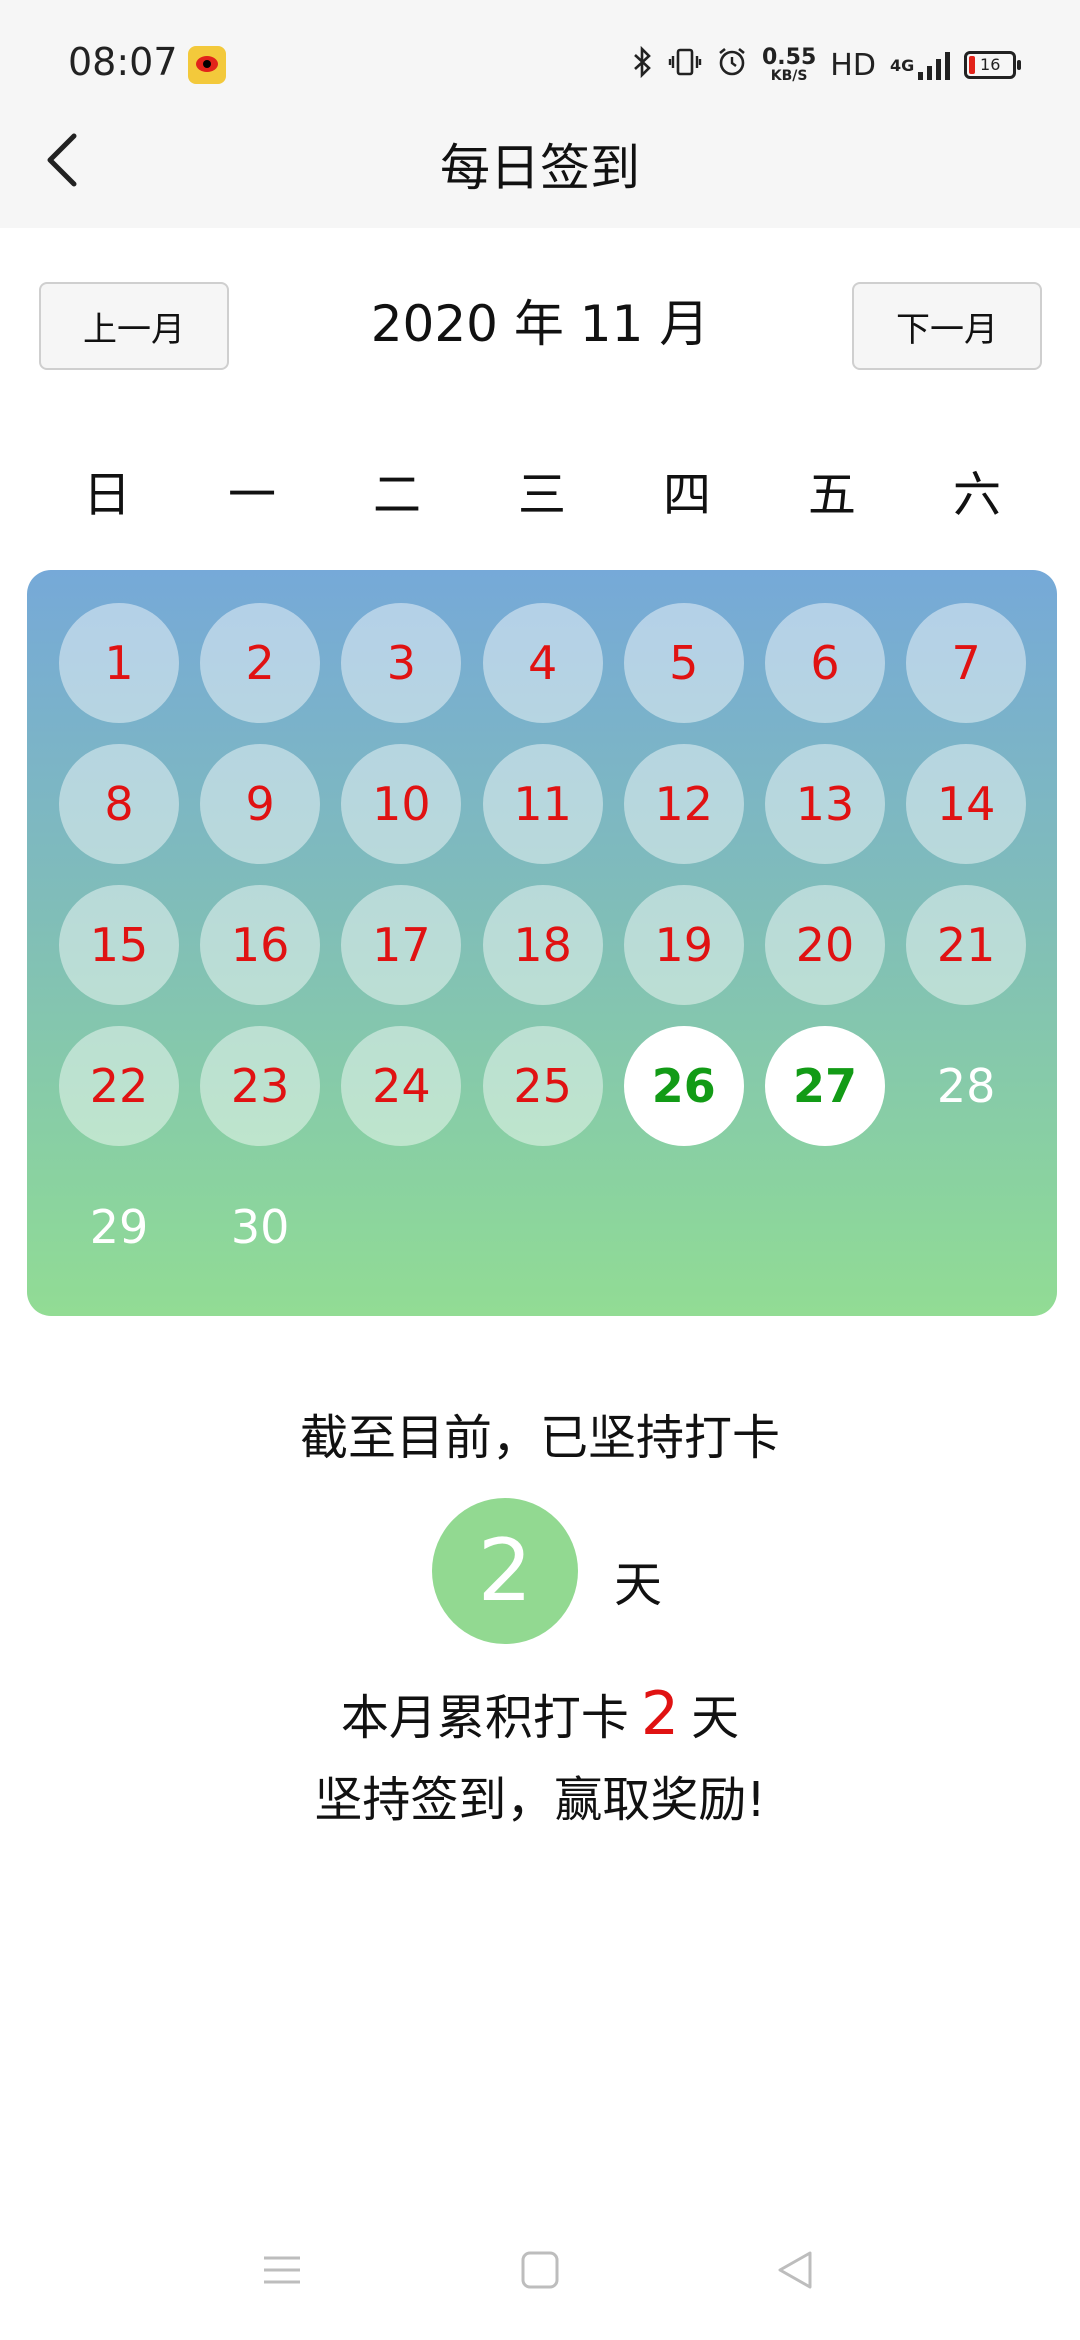 Image resolution: width=1080 pixels, height=2340 pixels. I want to click on calendar-day: 30, so click(260, 1227).